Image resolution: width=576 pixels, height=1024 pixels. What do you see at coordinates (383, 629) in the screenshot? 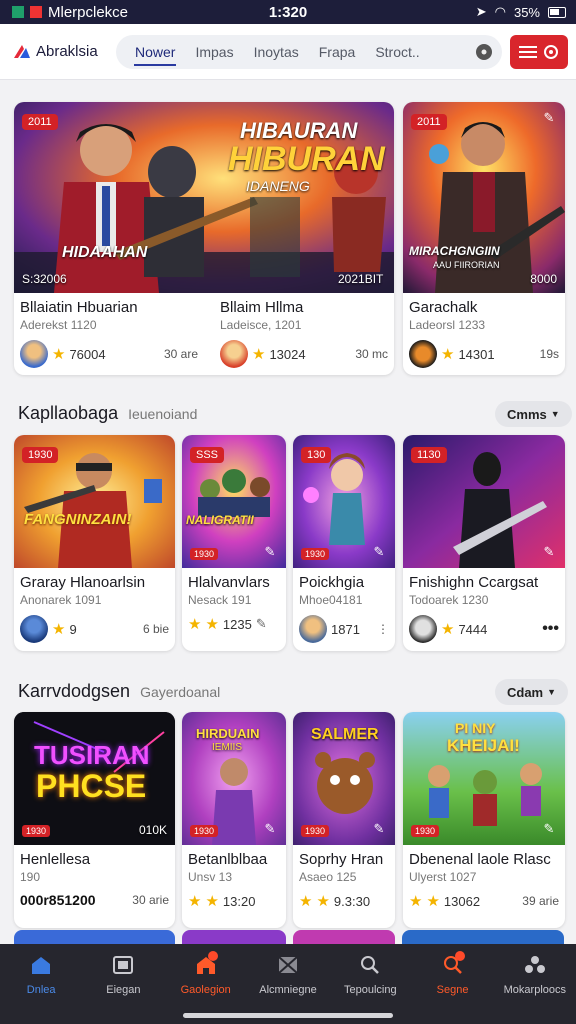
I see `more-icon: ⋮` at bounding box center [383, 629].